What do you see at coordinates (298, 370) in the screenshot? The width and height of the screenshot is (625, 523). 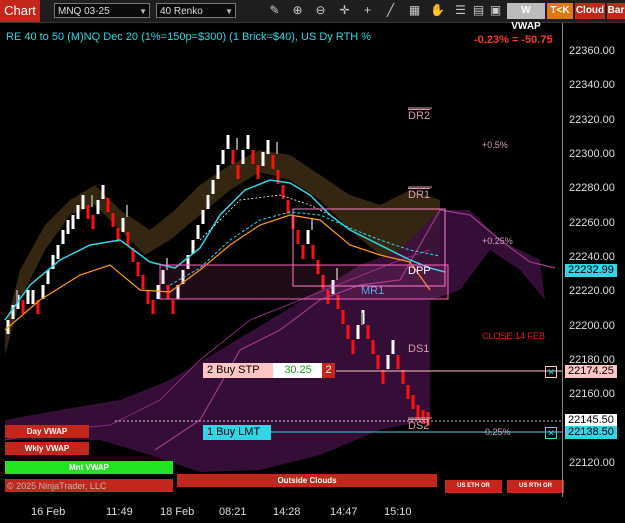 I see `buy-stop-price: 30.25` at bounding box center [298, 370].